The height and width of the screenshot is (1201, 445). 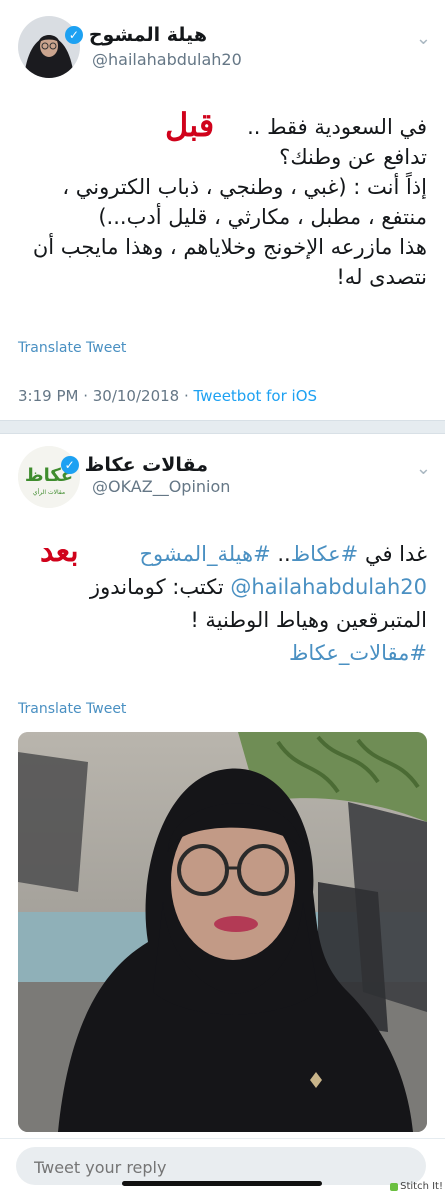 What do you see at coordinates (262, 217) in the screenshot?
I see `tweet-line: منتفع ، مطبل ، مكارثي ، قليل أدب...)` at bounding box center [262, 217].